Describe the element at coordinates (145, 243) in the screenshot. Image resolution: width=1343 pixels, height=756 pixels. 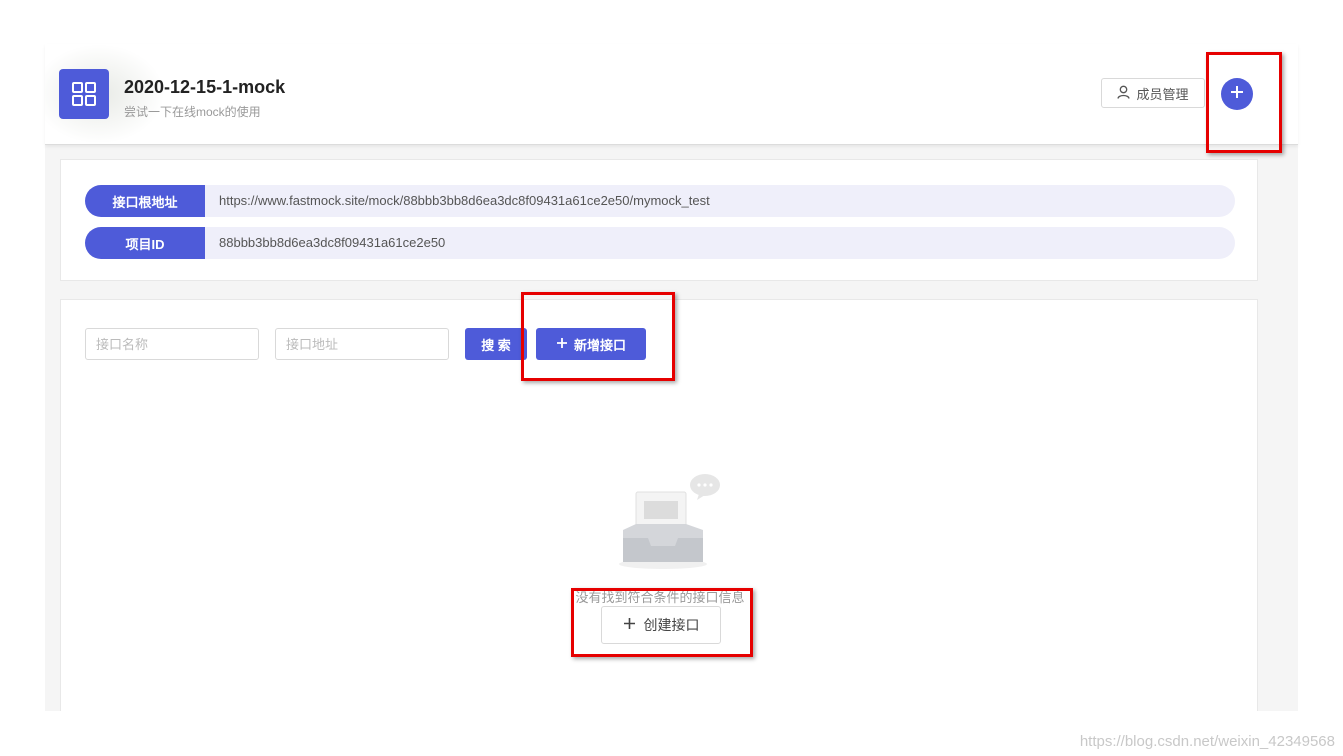
I see `project-id-label: 项目ID` at that location.